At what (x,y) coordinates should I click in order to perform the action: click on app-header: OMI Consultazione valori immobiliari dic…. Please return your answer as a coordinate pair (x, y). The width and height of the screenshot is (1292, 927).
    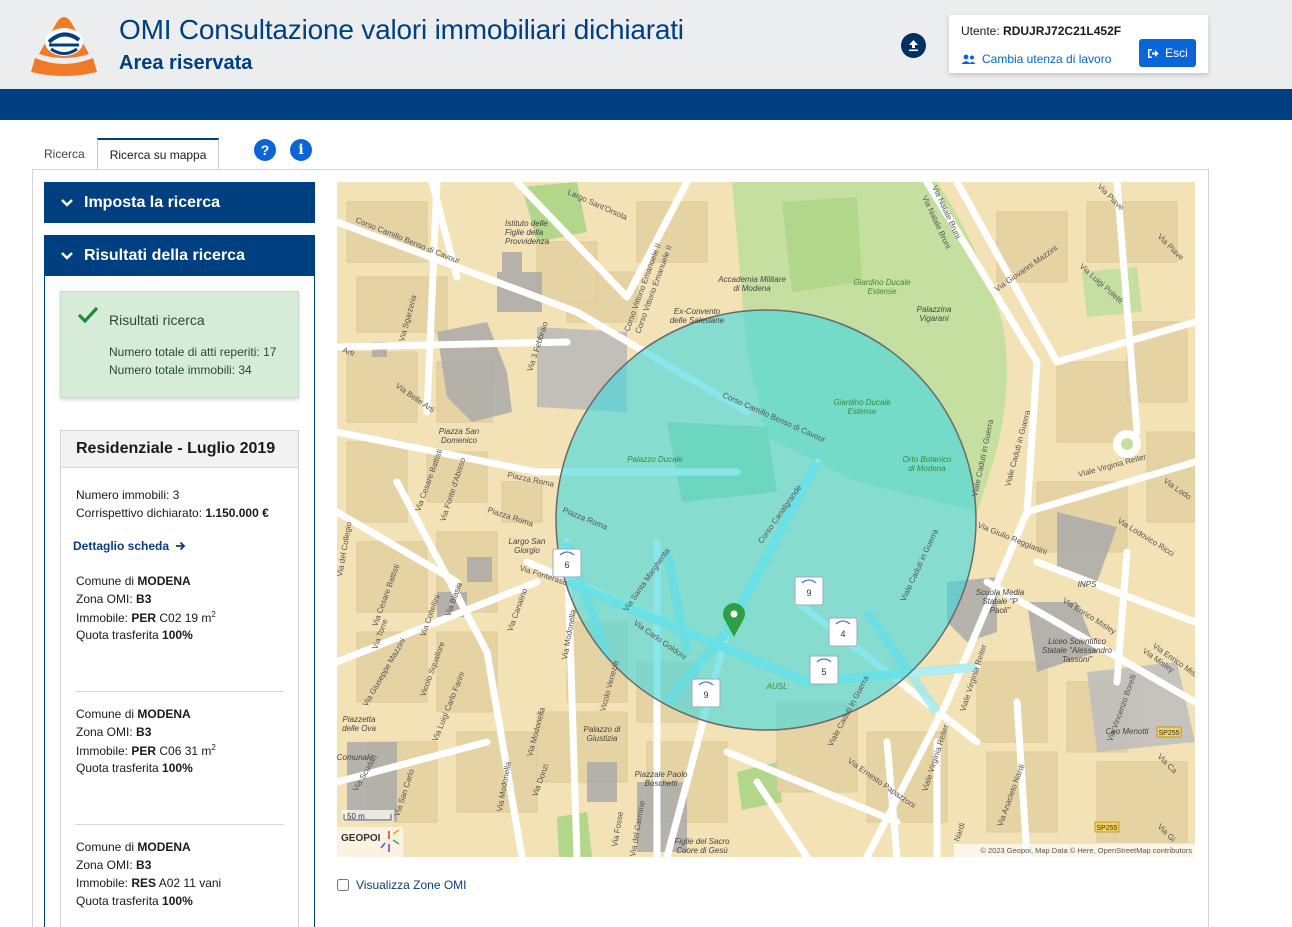
    Looking at the image, I should click on (646, 44).